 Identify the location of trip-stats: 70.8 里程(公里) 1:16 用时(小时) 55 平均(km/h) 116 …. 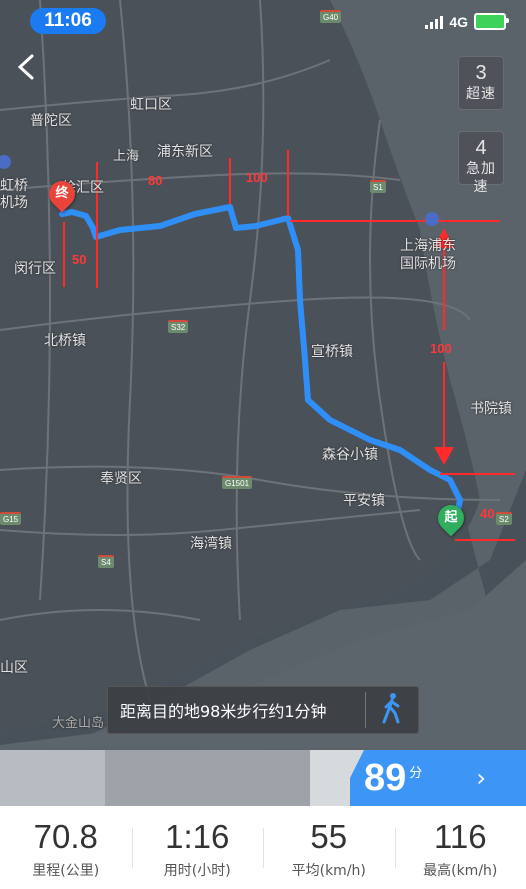
(263, 847).